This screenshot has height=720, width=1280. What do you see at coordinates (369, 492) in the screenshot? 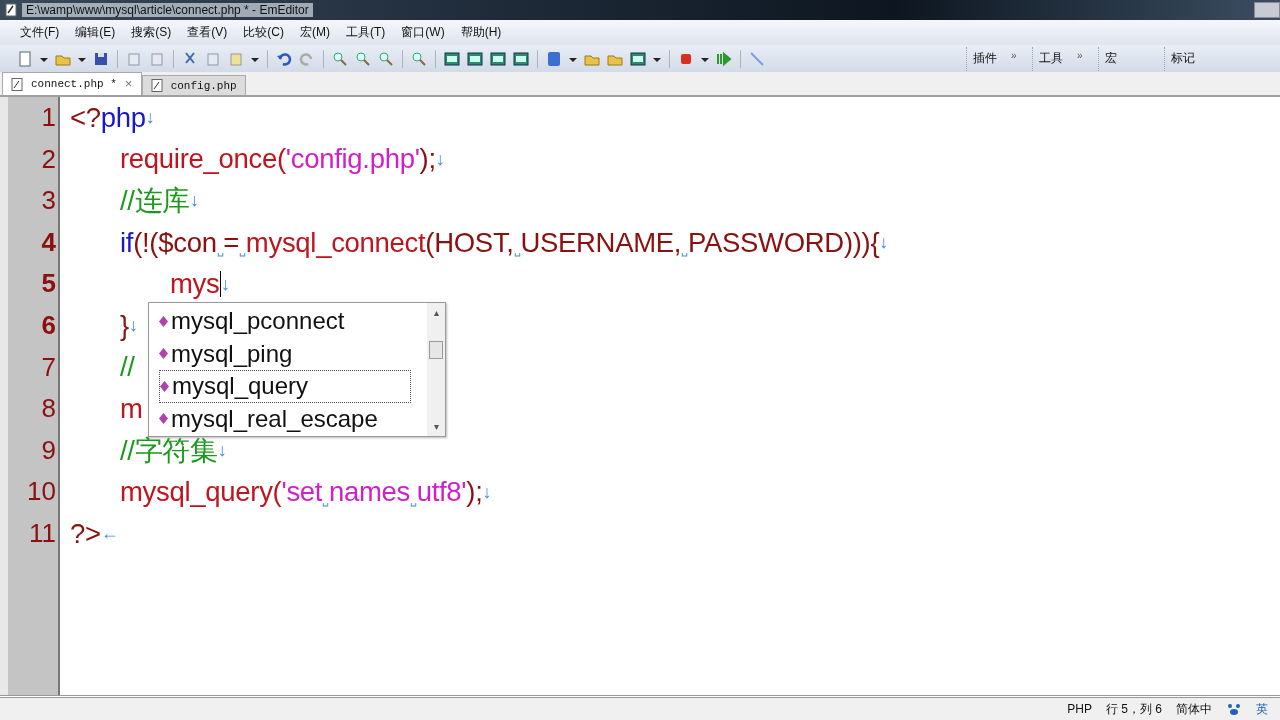
I see `code-string: names` at bounding box center [369, 492].